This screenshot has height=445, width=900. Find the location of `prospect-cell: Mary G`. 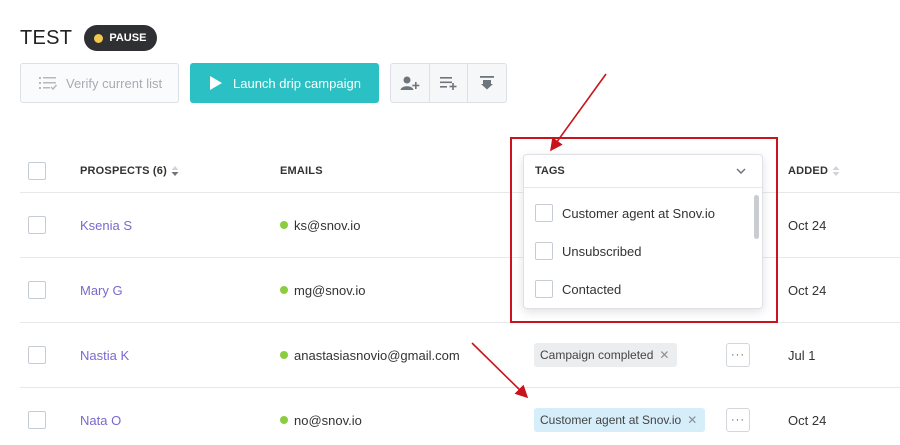

prospect-cell: Mary G is located at coordinates (101, 290).